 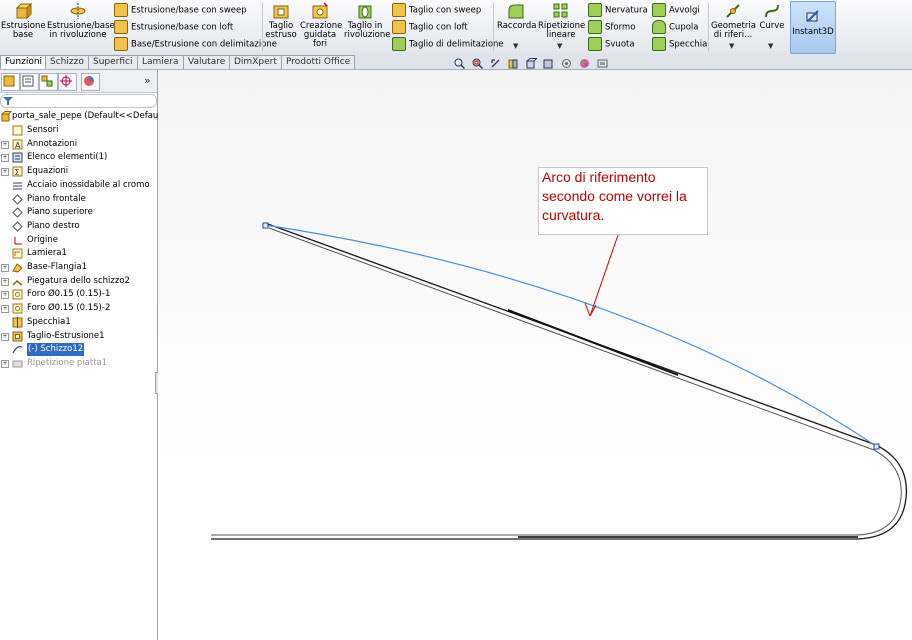 I want to click on part-profile-thick-edge, so click(x=593, y=342).